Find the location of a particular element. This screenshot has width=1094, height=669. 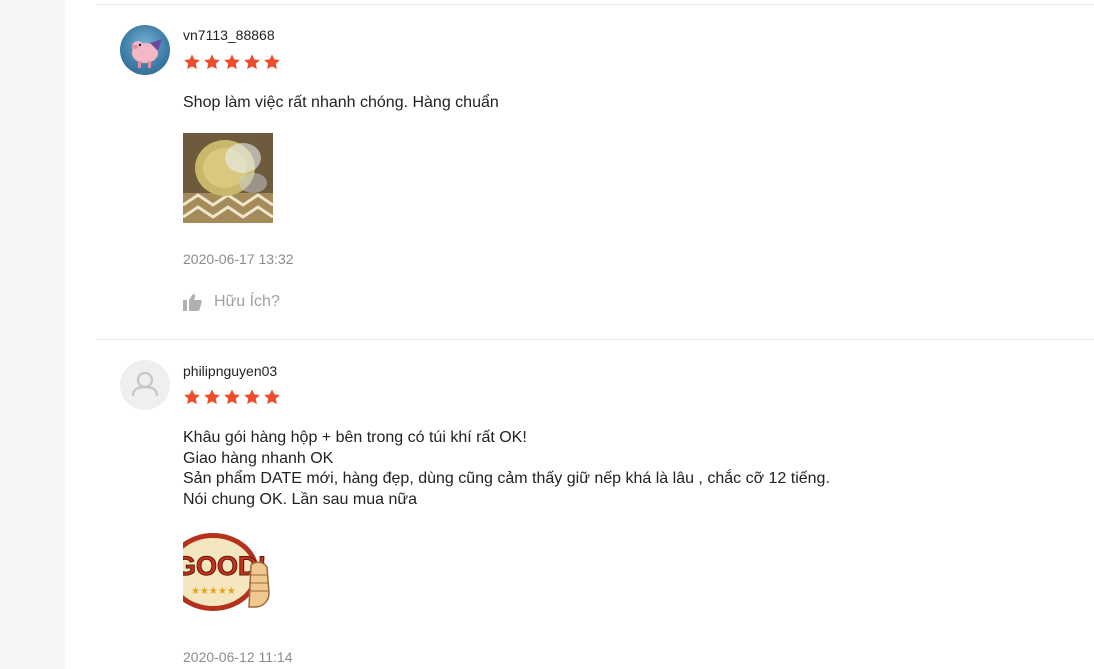

helpful-button: Hữu Ích? is located at coordinates (231, 302).